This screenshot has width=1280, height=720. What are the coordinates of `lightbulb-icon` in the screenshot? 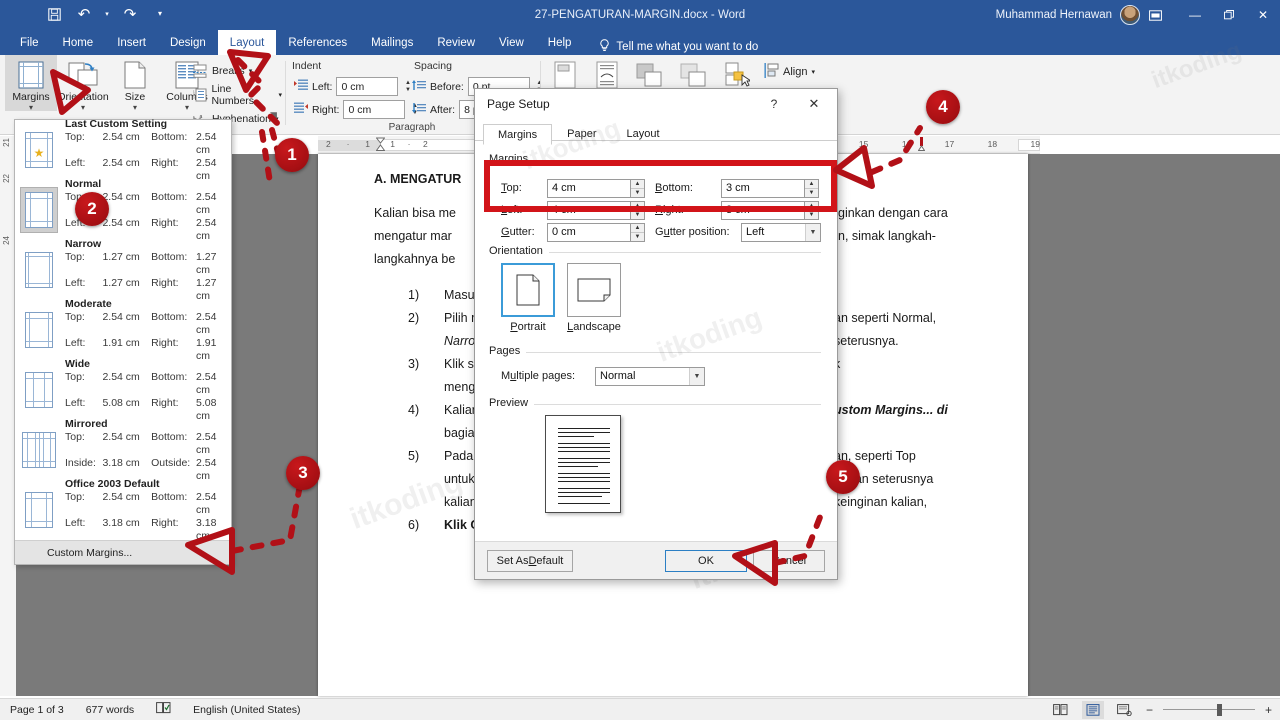 It's located at (604, 47).